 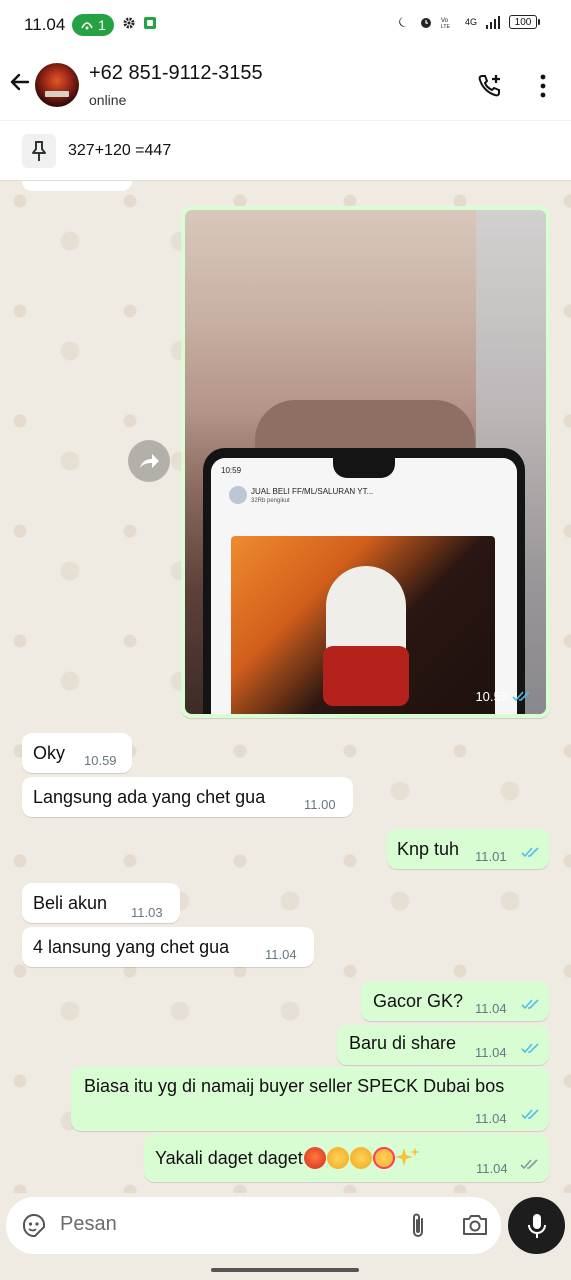 I want to click on message-text: Knp tuh, so click(x=428, y=849).